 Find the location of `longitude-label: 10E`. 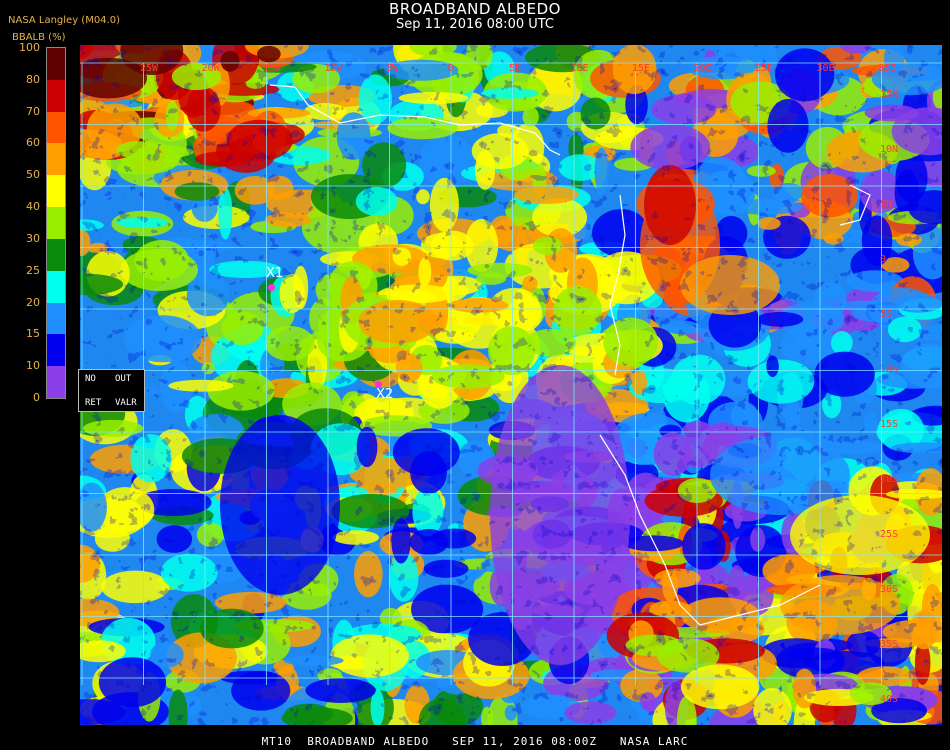

longitude-label: 10E is located at coordinates (580, 68).